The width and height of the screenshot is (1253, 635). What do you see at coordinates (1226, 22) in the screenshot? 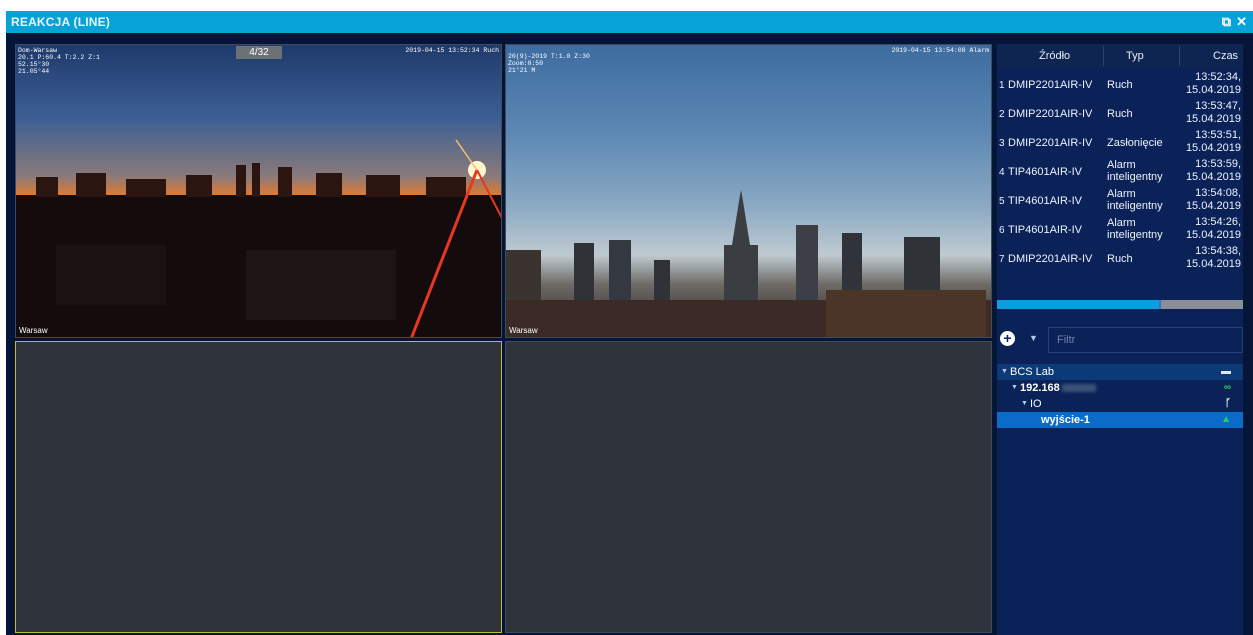
I see `restore-window-icon: ⧉` at bounding box center [1226, 22].